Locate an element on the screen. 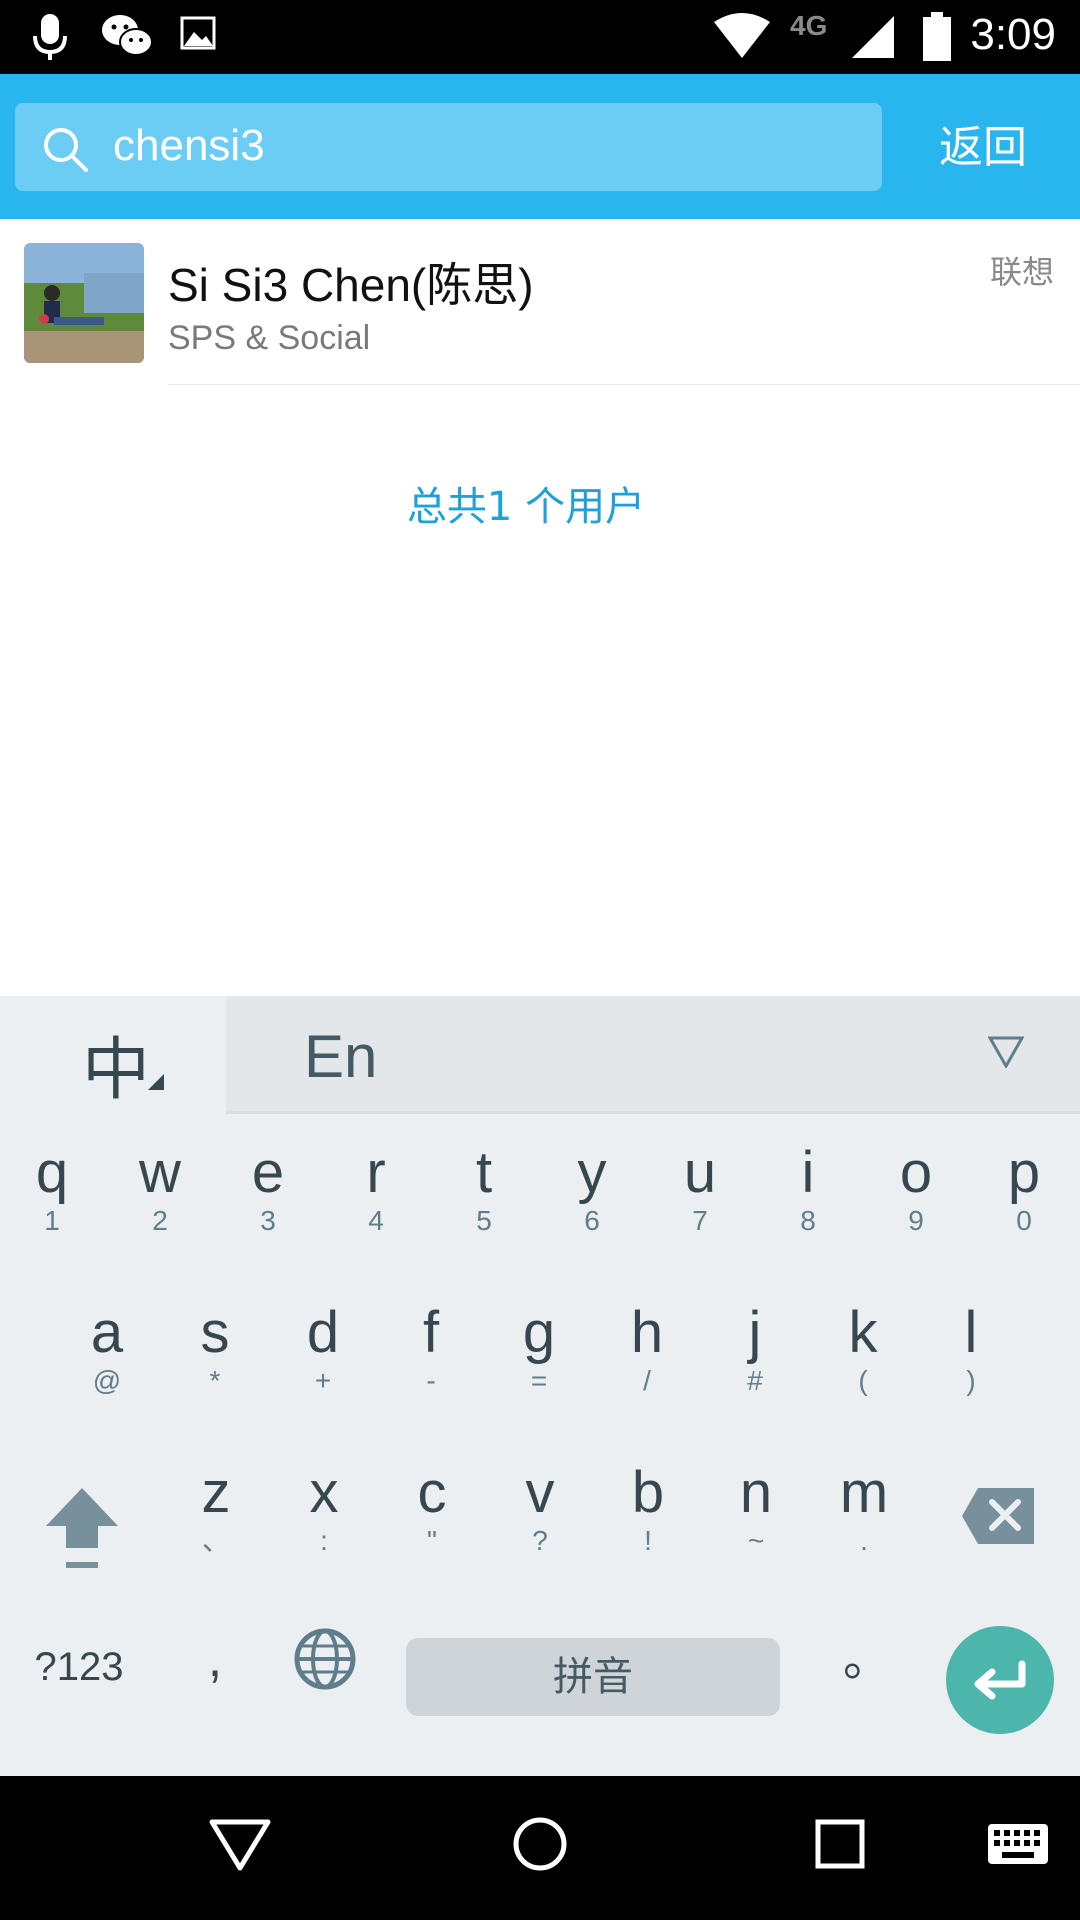 The image size is (1080, 1920). key-j: j # is located at coordinates (755, 1344).